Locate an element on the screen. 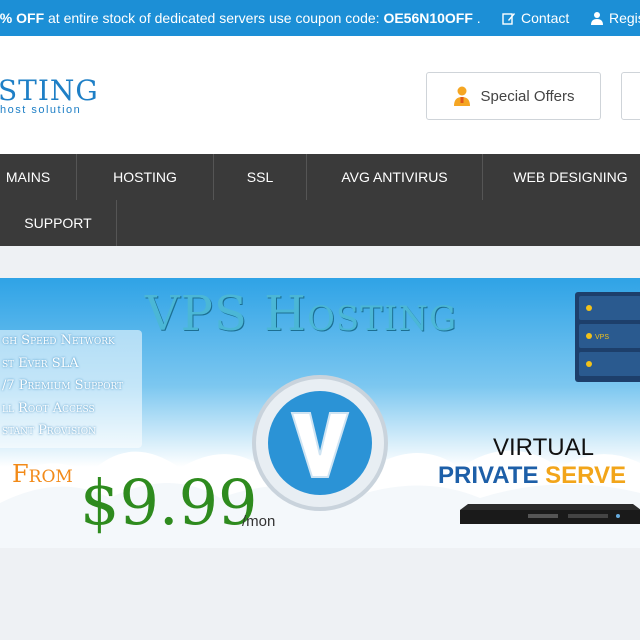  site-tagline: host solution is located at coordinates (41, 110).